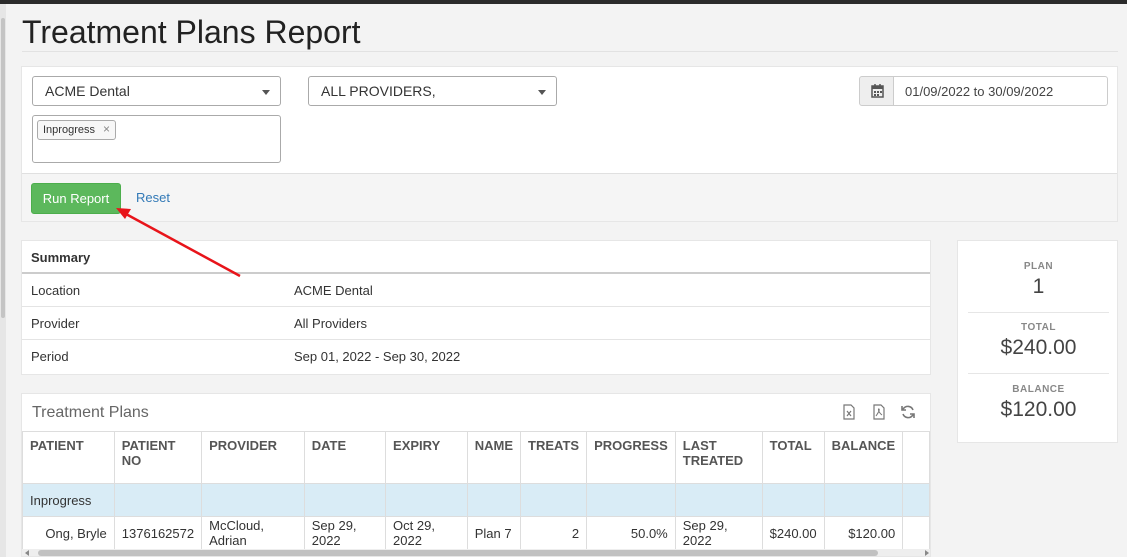 The width and height of the screenshot is (1127, 557). I want to click on provider-select-value: ALL PROVIDERS,, so click(378, 91).